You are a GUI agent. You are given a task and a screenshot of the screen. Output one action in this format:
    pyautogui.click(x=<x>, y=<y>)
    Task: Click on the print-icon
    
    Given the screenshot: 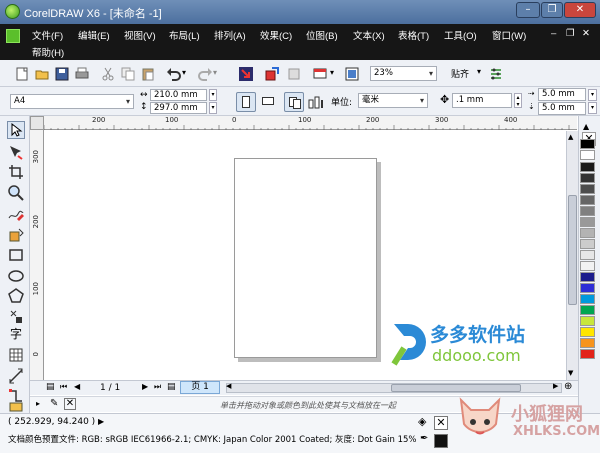 What is the action you would take?
    pyautogui.click(x=82, y=74)
    